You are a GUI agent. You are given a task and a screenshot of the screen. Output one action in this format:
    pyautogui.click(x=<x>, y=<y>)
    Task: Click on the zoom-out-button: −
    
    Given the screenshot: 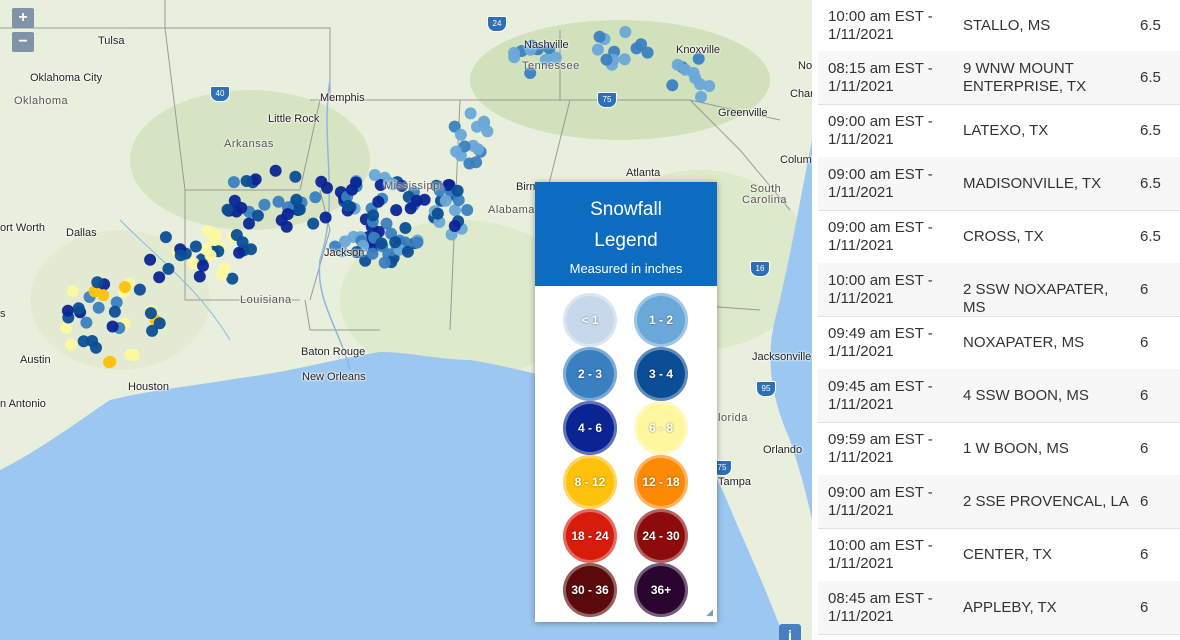 What is the action you would take?
    pyautogui.click(x=23, y=42)
    